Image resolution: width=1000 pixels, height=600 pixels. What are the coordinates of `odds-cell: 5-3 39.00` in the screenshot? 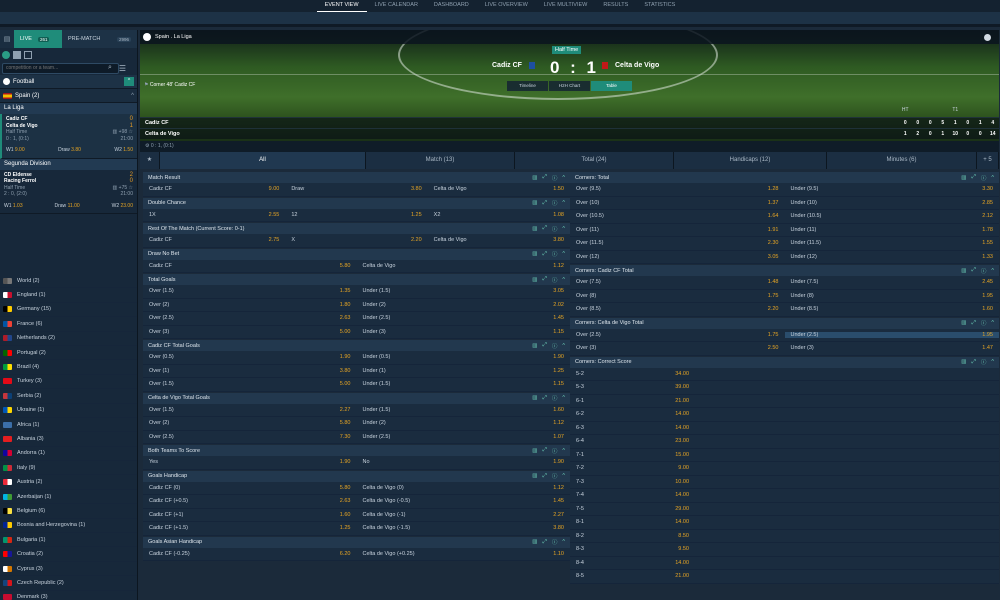 It's located at (632, 387).